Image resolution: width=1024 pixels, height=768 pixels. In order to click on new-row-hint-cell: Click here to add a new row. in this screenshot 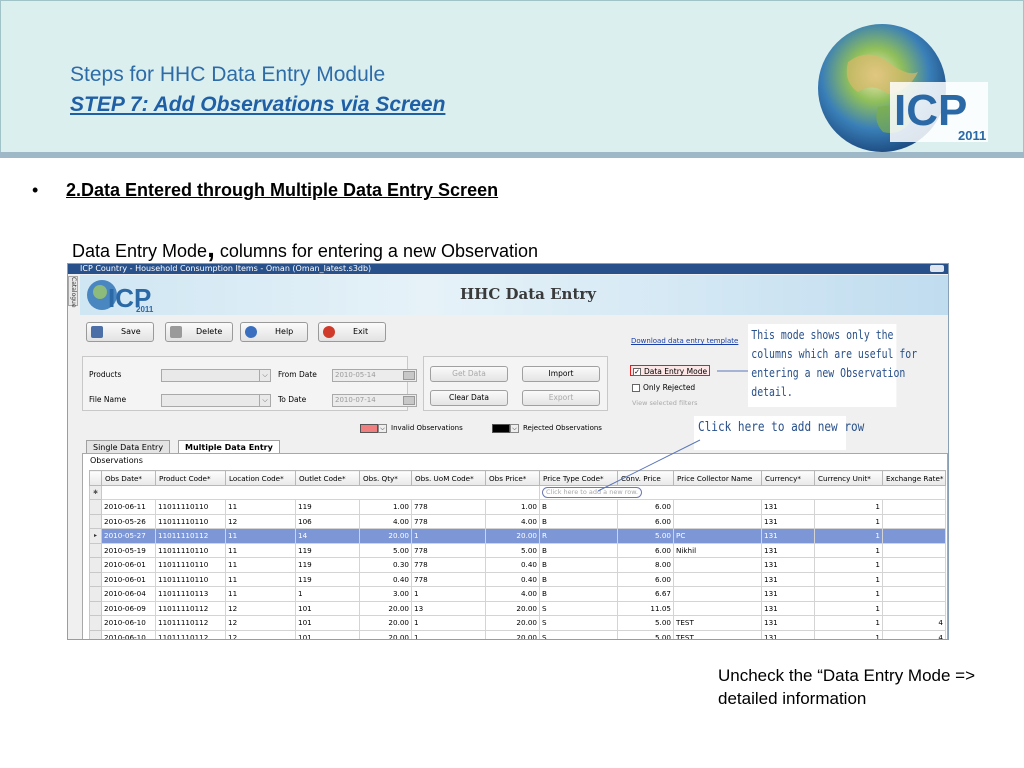, I will do `click(742, 492)`.